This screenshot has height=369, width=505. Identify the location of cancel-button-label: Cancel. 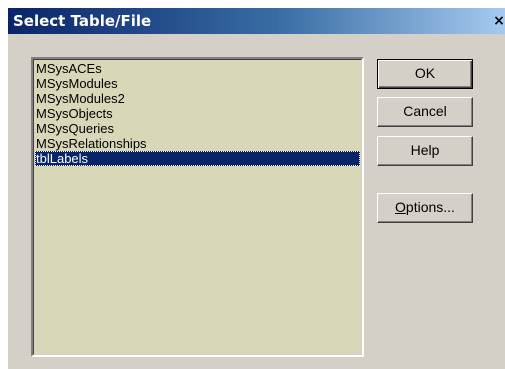
(425, 111).